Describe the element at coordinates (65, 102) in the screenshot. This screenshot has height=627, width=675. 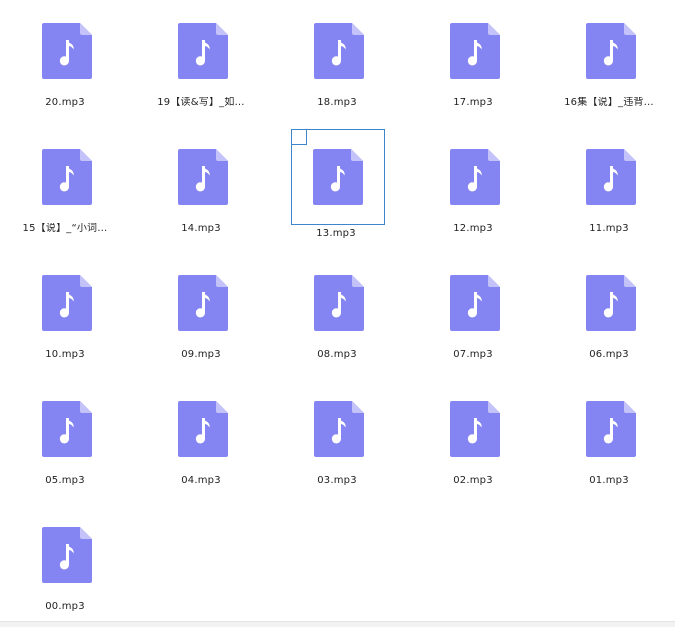
I see `file-name: 20.mp3` at that location.